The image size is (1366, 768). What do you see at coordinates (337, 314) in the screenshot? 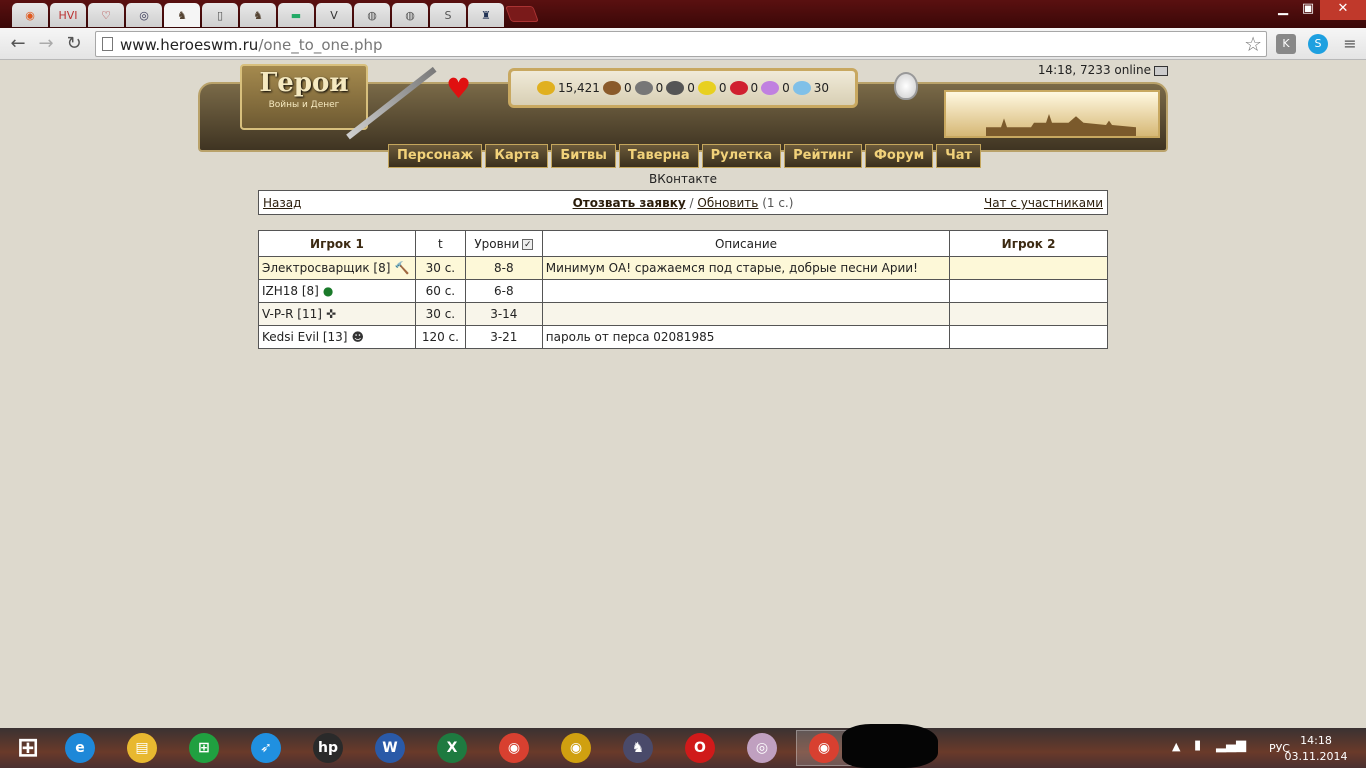
I see `player1-cell: V-P-R [11] ✜` at bounding box center [337, 314].